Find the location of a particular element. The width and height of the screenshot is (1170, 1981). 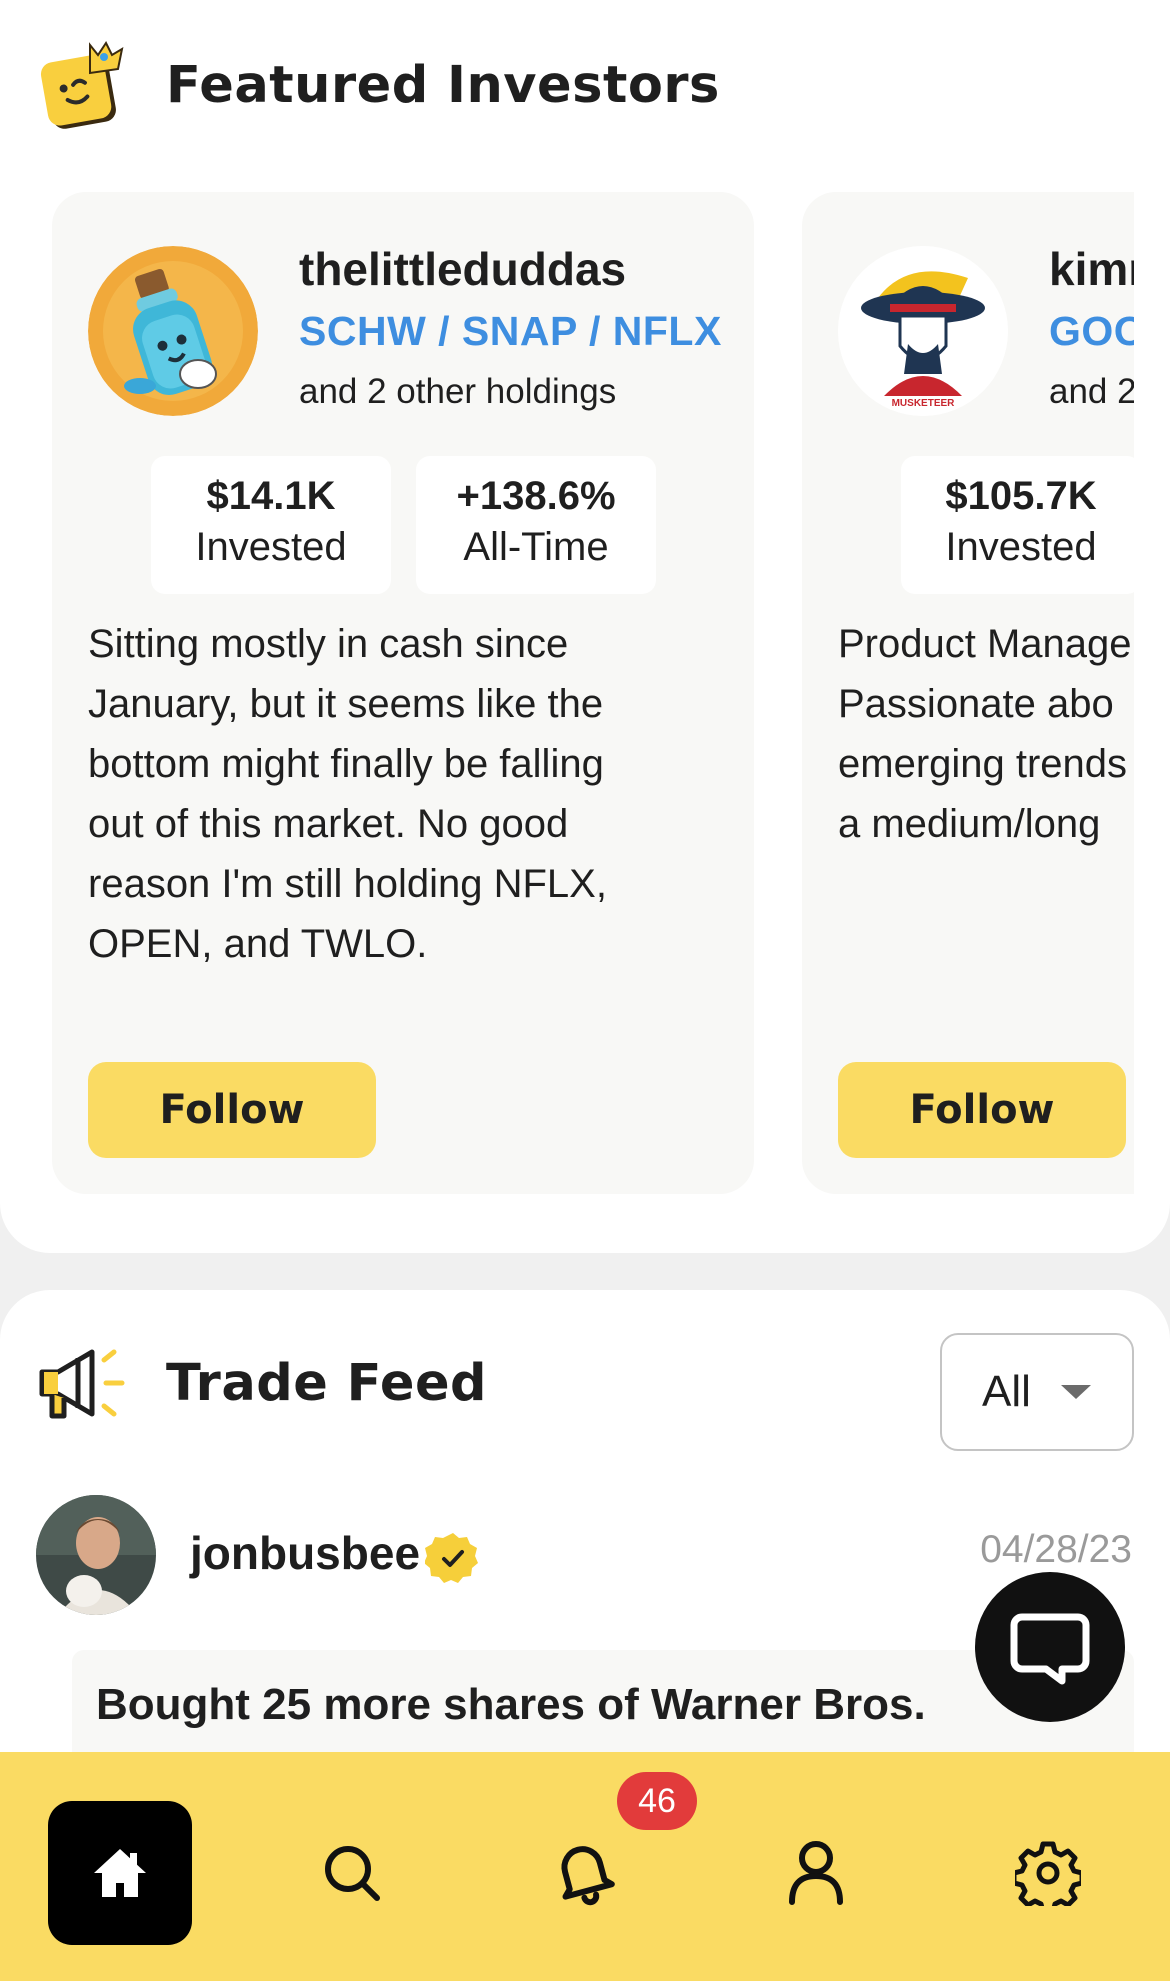

user-photo-avatar is located at coordinates (96, 1555).